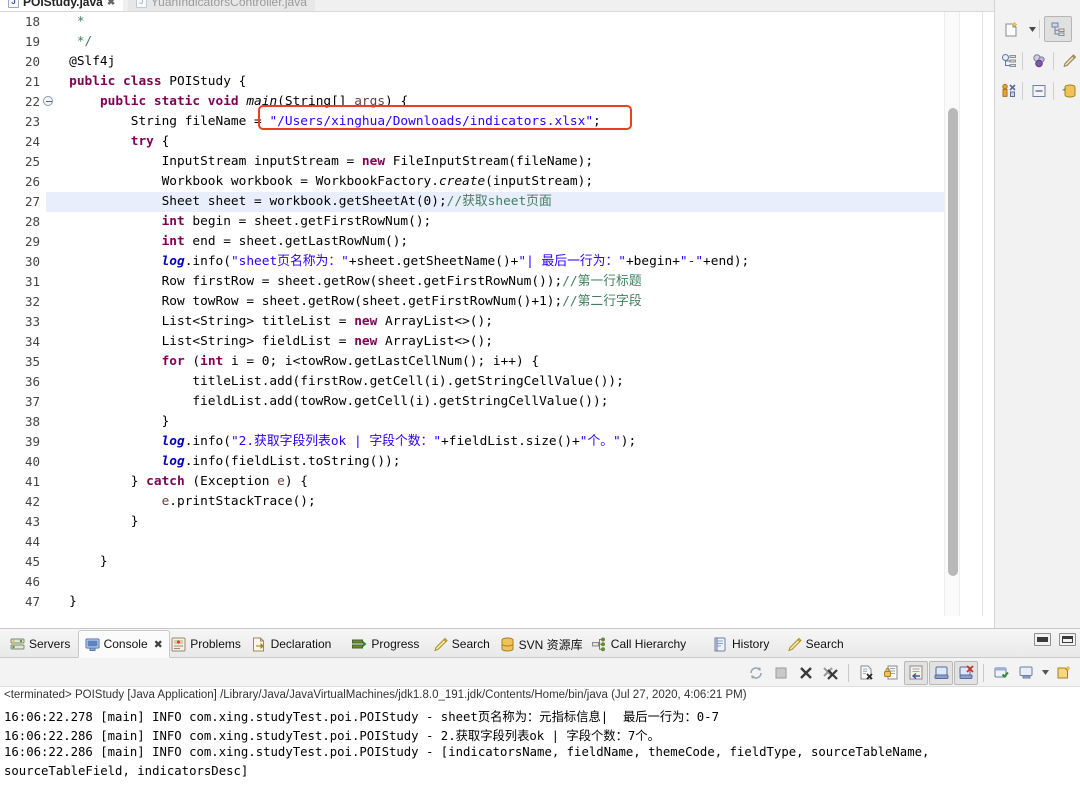 Image resolution: width=1080 pixels, height=785 pixels. I want to click on code-token: Sheet, so click(127, 201).